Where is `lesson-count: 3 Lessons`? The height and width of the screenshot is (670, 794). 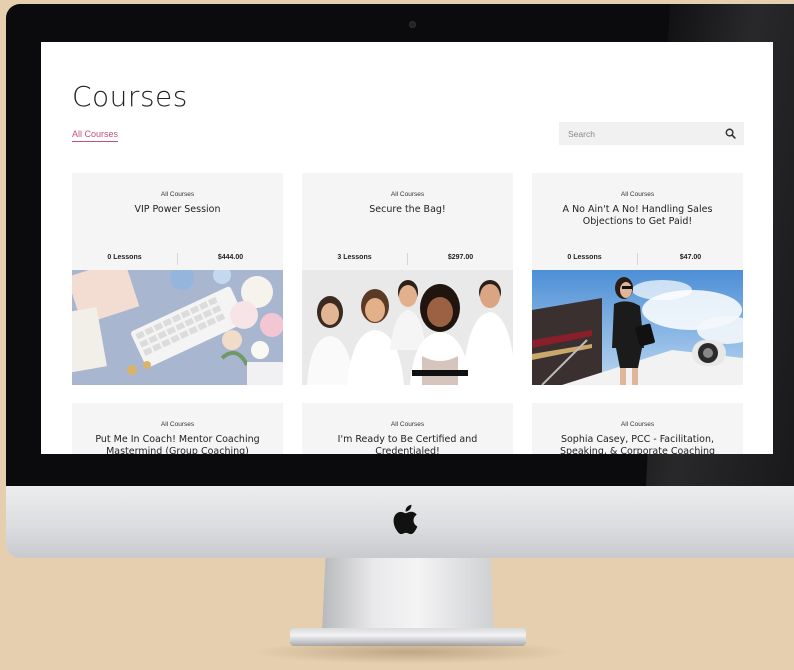
lesson-count: 3 Lessons is located at coordinates (354, 257).